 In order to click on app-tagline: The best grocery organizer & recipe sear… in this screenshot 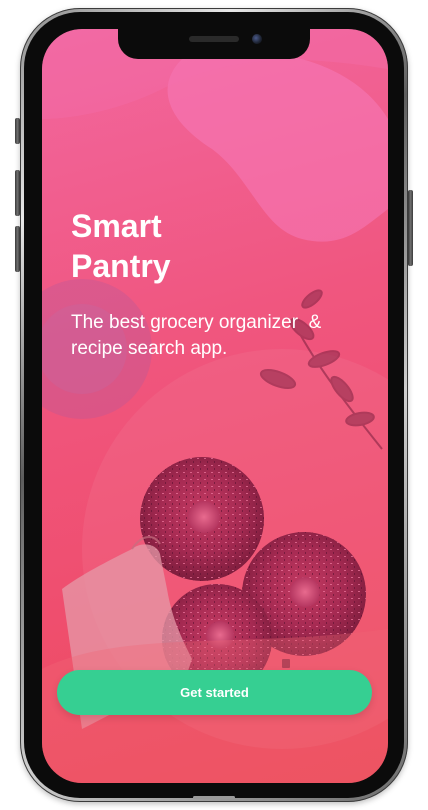, I will do `click(196, 335)`.